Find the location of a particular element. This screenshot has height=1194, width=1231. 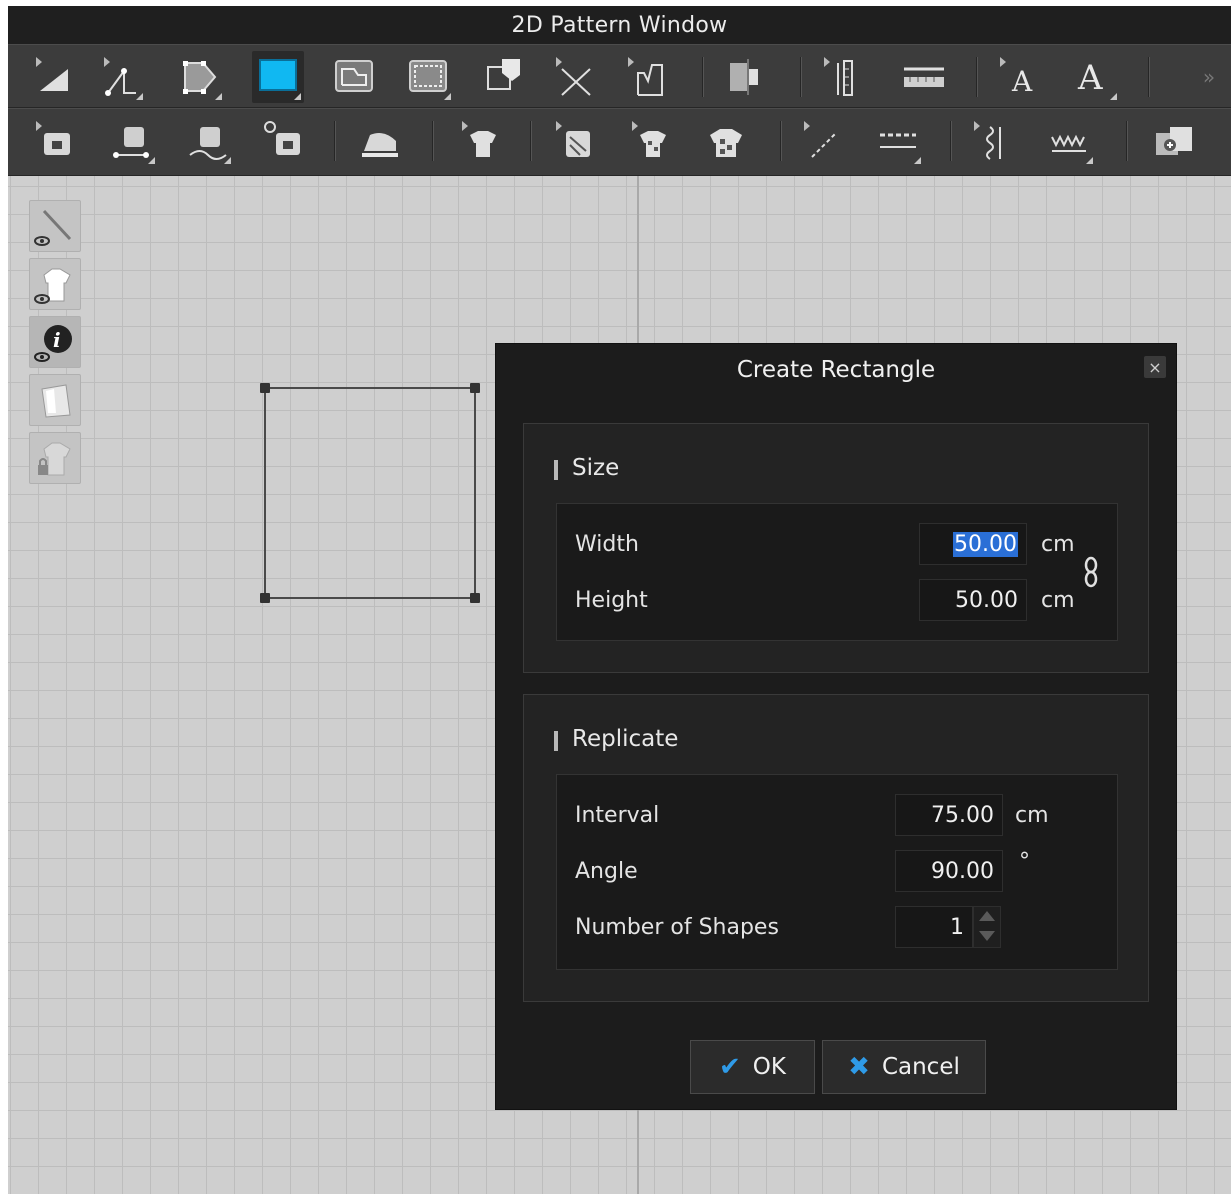

shape-count-stepper is located at coordinates (987, 927).